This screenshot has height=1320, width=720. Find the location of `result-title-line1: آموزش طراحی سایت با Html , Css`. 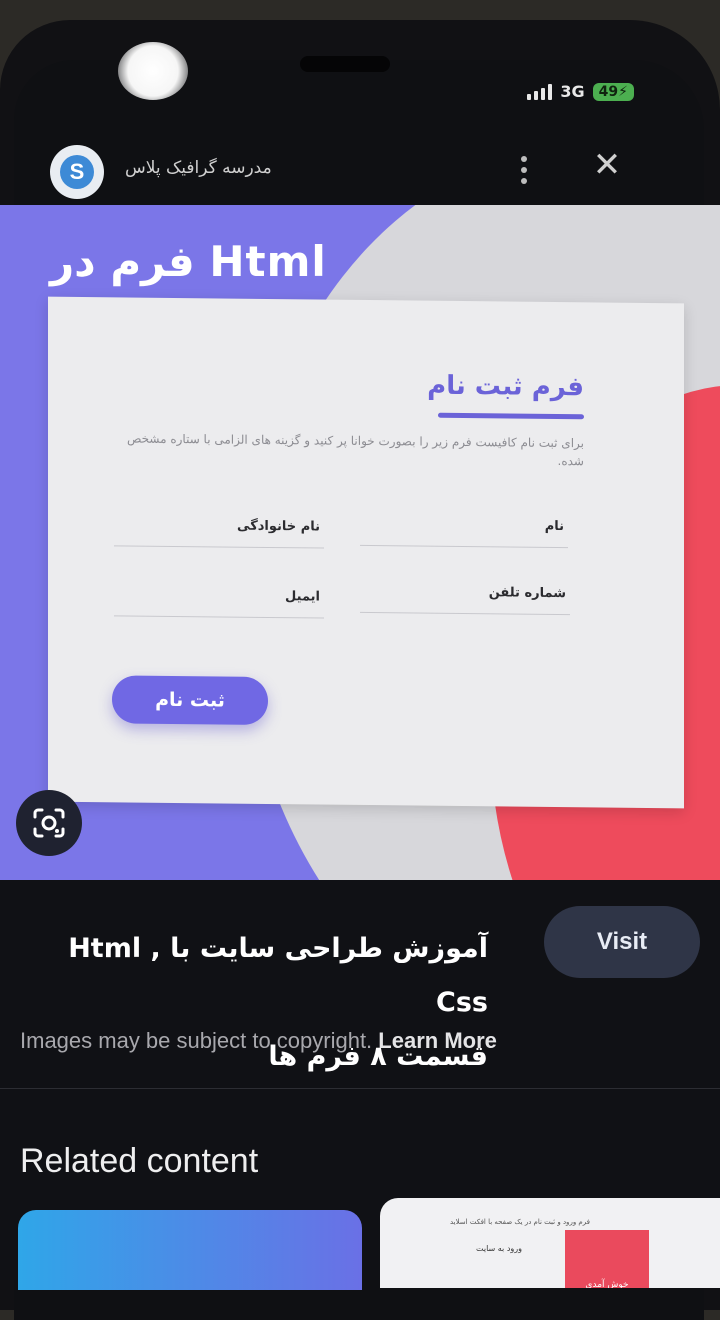

result-title-line1: آموزش طراحی سایت با Html , Css is located at coordinates (278, 975).